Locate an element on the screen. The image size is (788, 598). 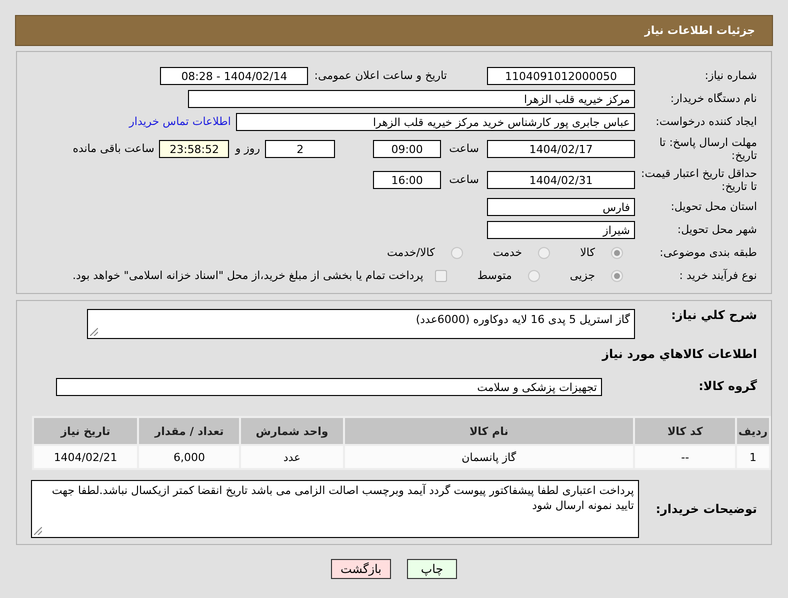
date-field: 1404/02/31 is located at coordinates (561, 179).